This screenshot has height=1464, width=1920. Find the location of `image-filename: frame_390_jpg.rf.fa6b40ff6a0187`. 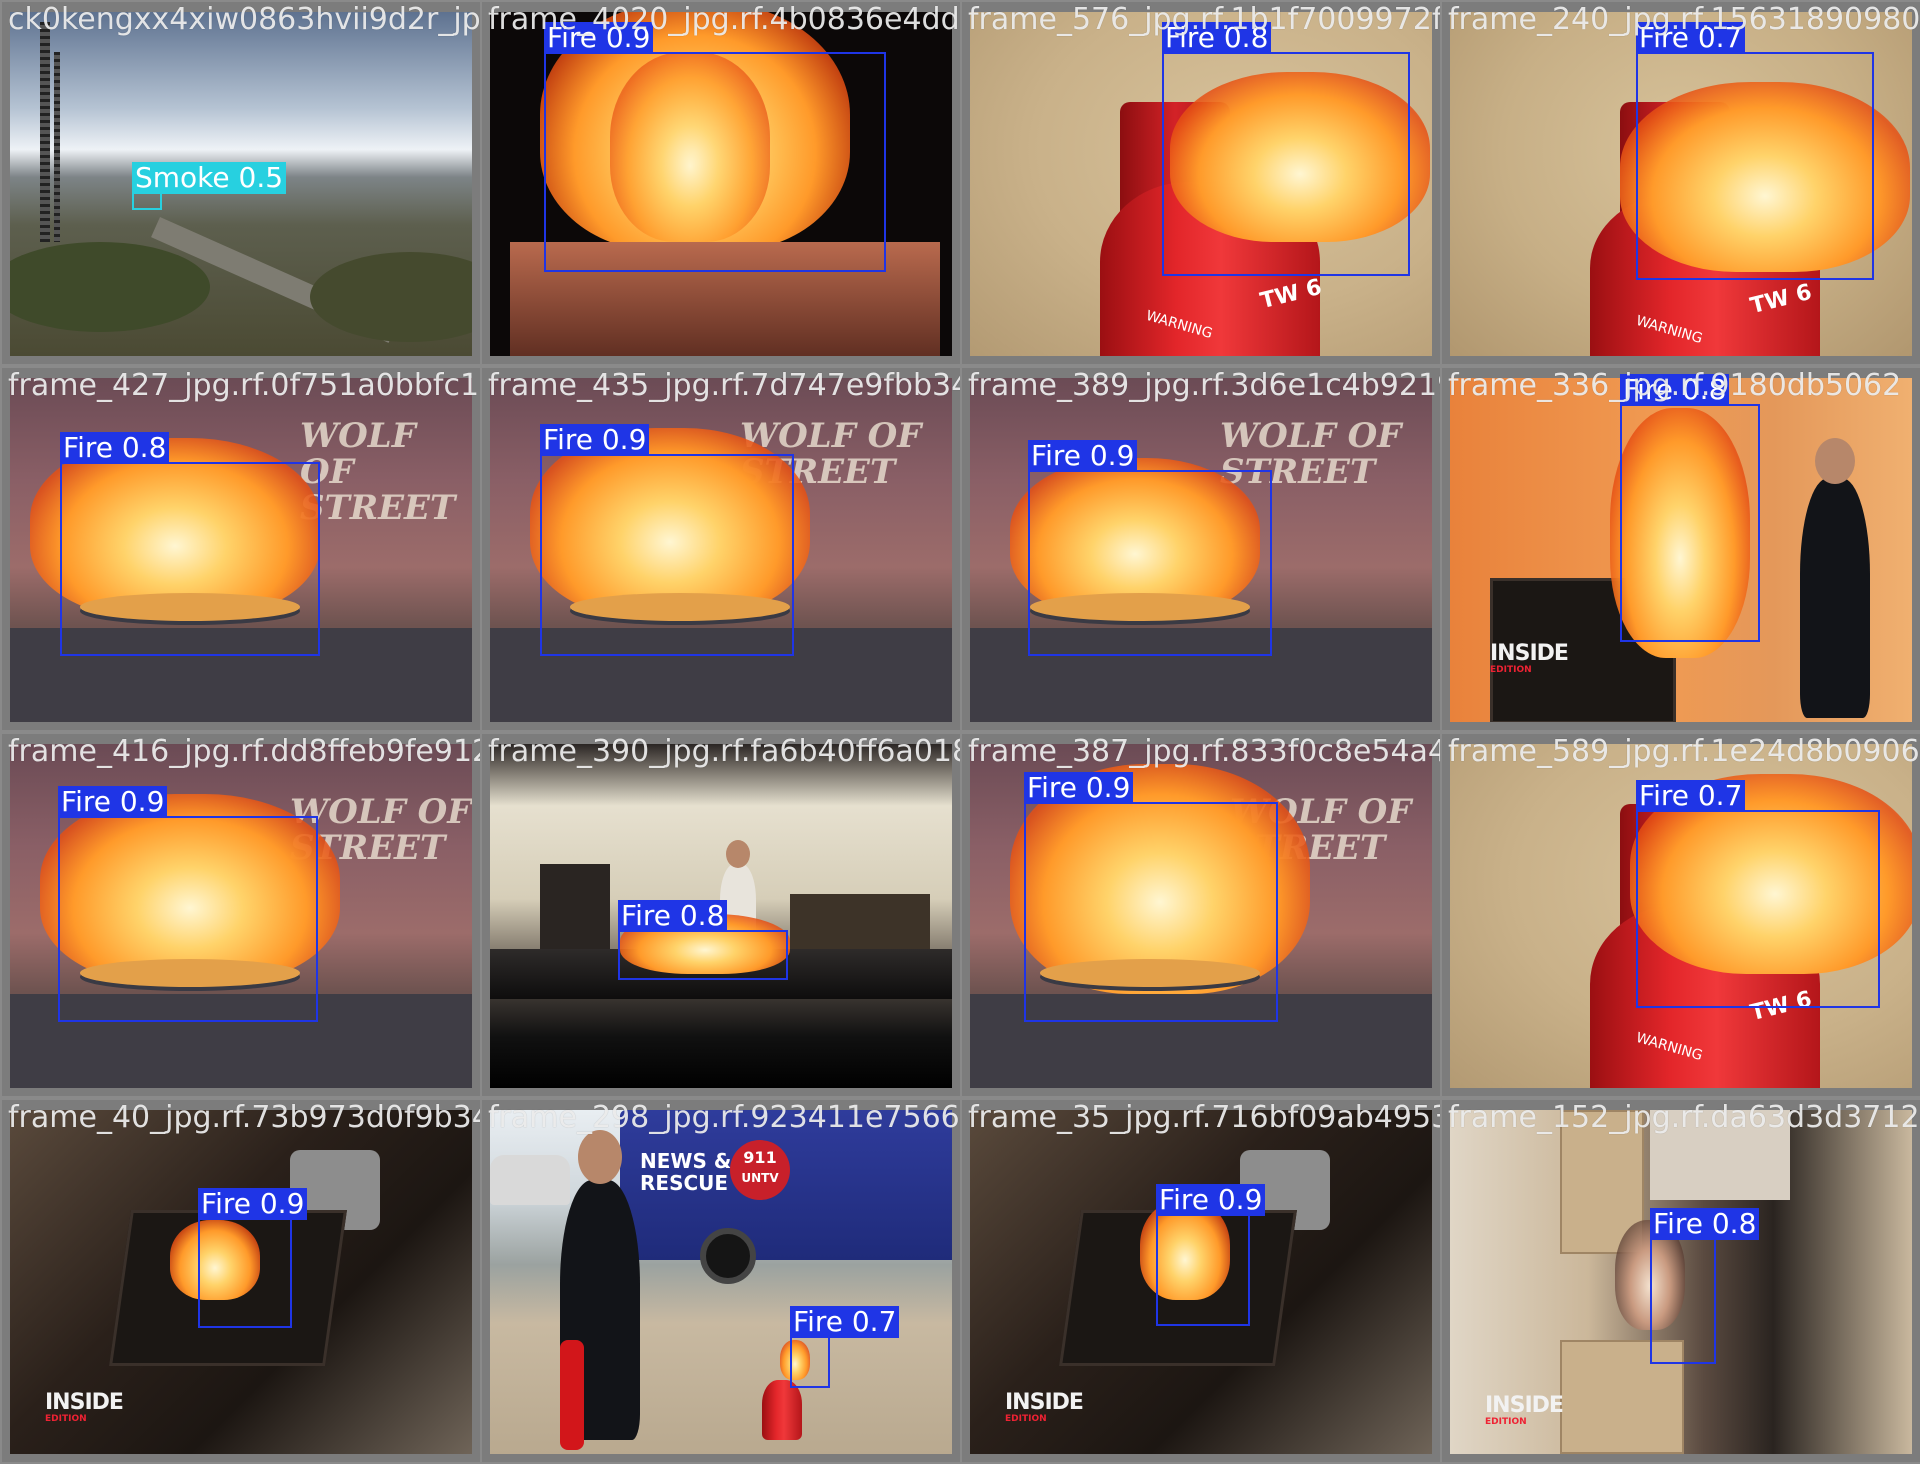

image-filename: frame_390_jpg.rf.fa6b40ff6a0187 is located at coordinates (724, 751).